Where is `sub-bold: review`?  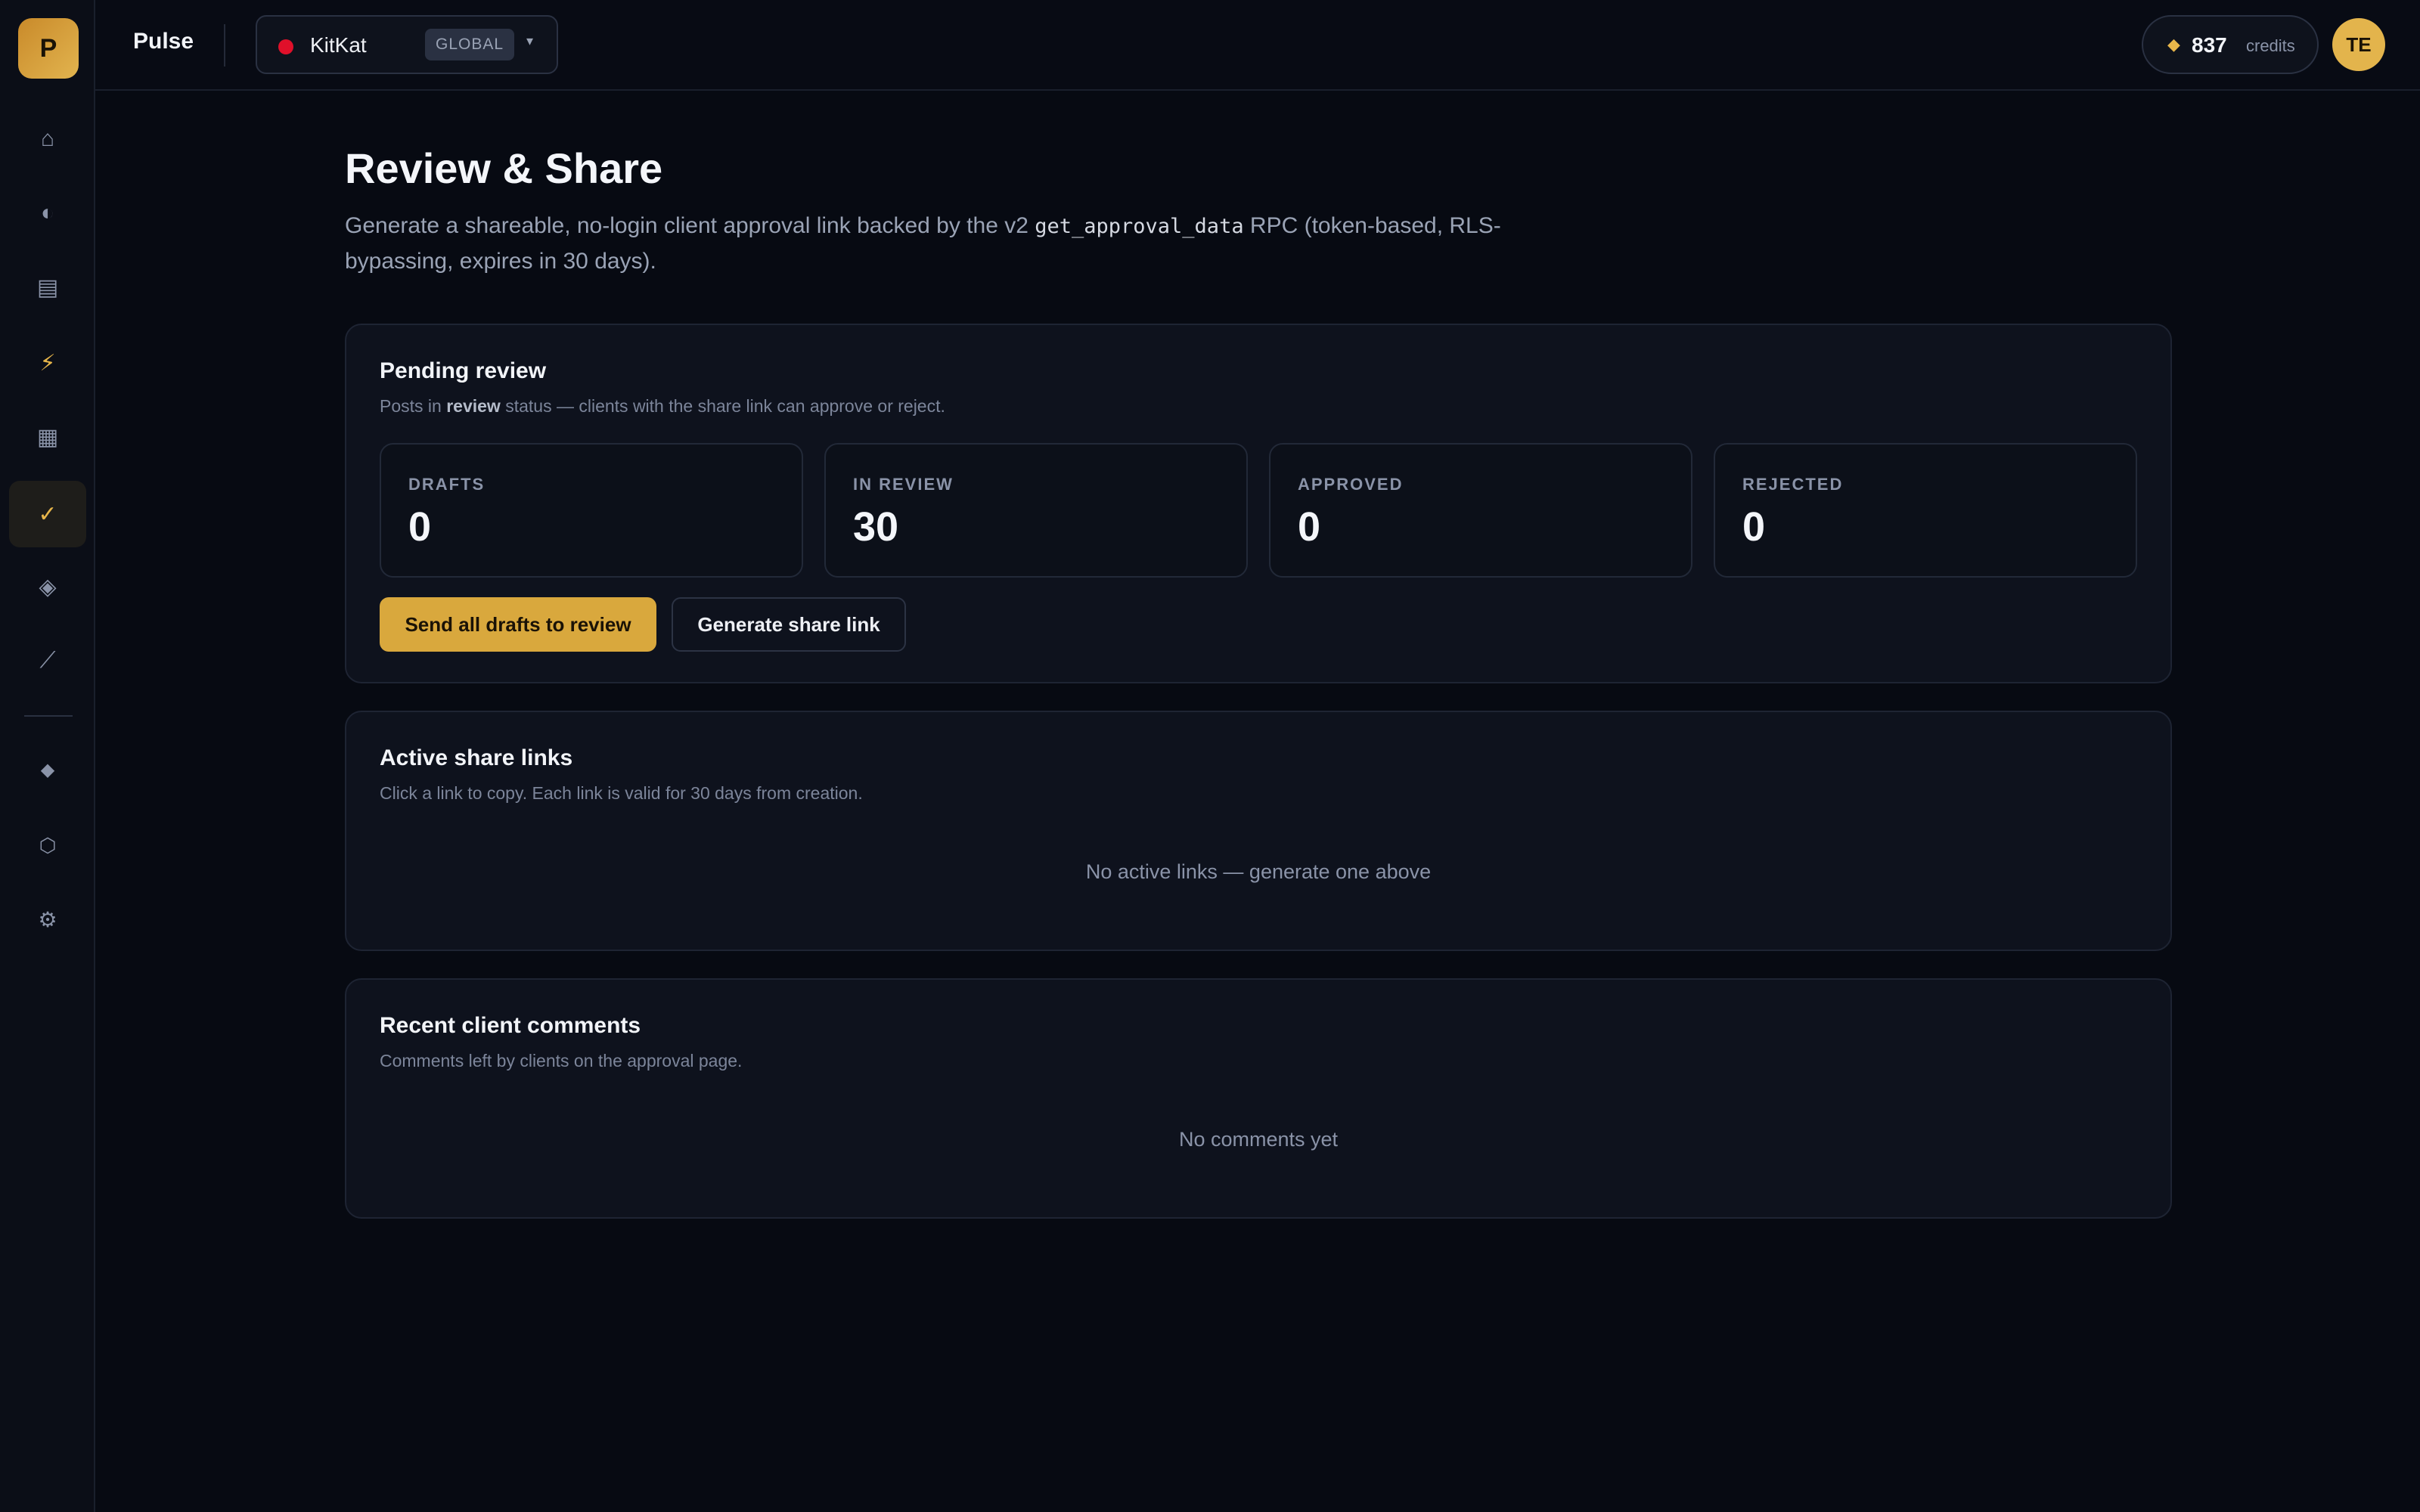
sub-bold: review is located at coordinates (473, 406).